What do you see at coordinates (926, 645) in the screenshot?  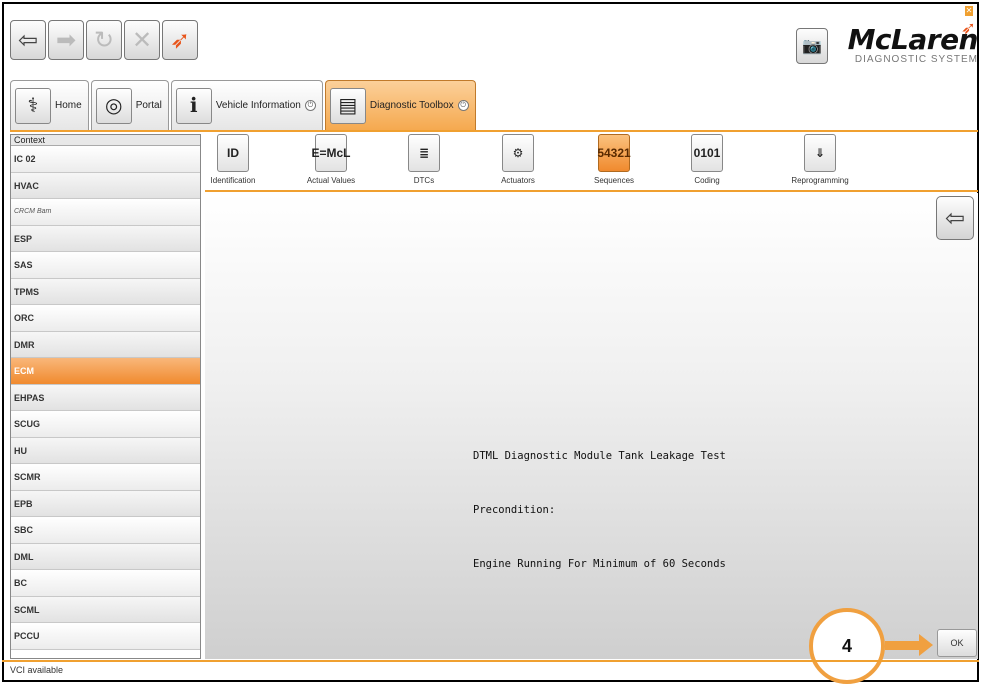 I see `annotation-arrow-head` at bounding box center [926, 645].